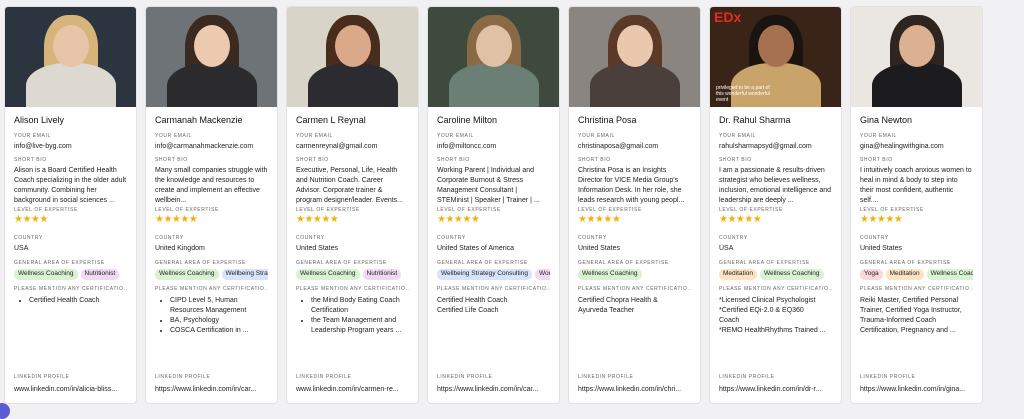 Image resolution: width=1024 pixels, height=419 pixels. What do you see at coordinates (902, 146) in the screenshot?
I see `email-value: gina@healingwithgina.com` at bounding box center [902, 146].